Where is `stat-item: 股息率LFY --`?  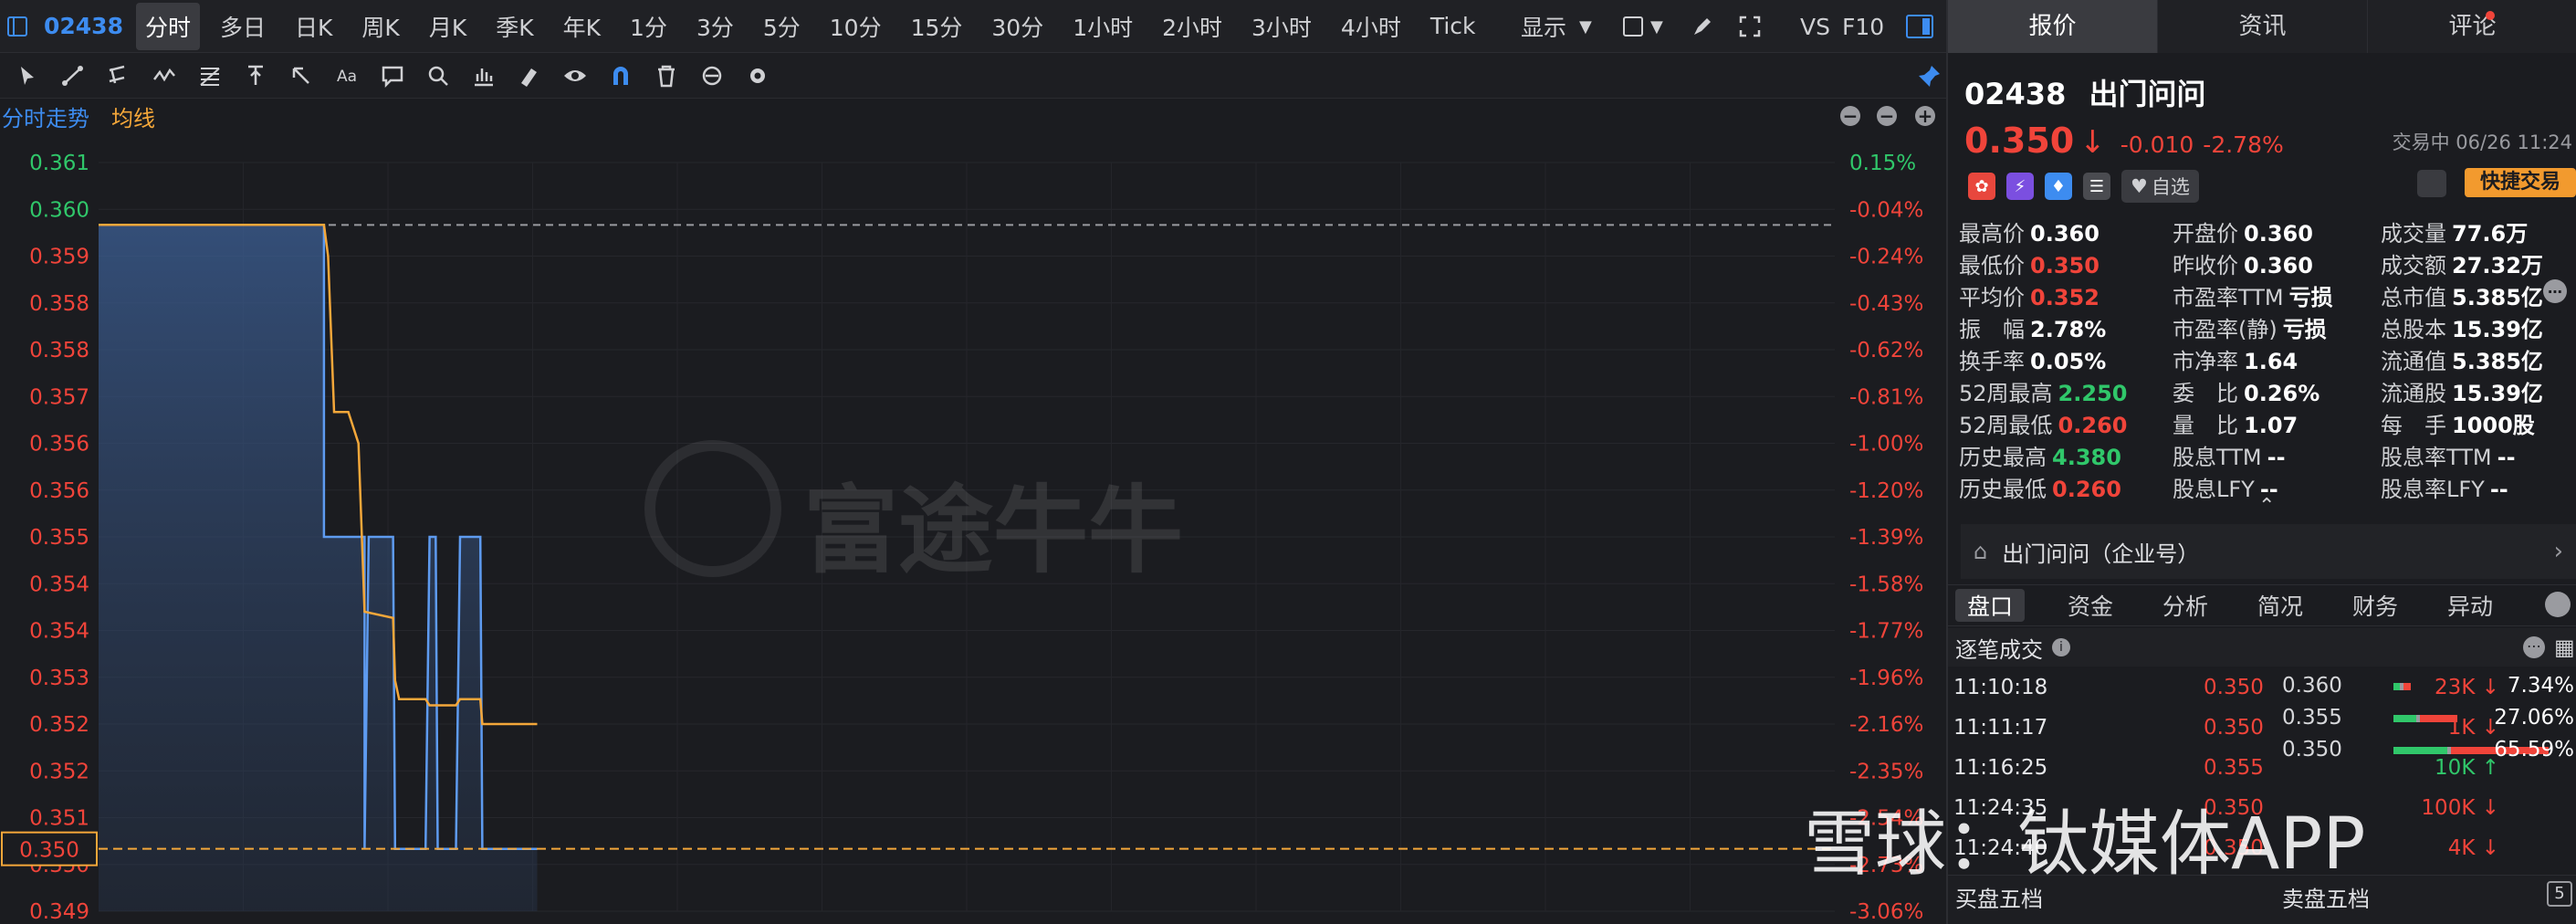 stat-item: 股息率LFY -- is located at coordinates (2444, 487).